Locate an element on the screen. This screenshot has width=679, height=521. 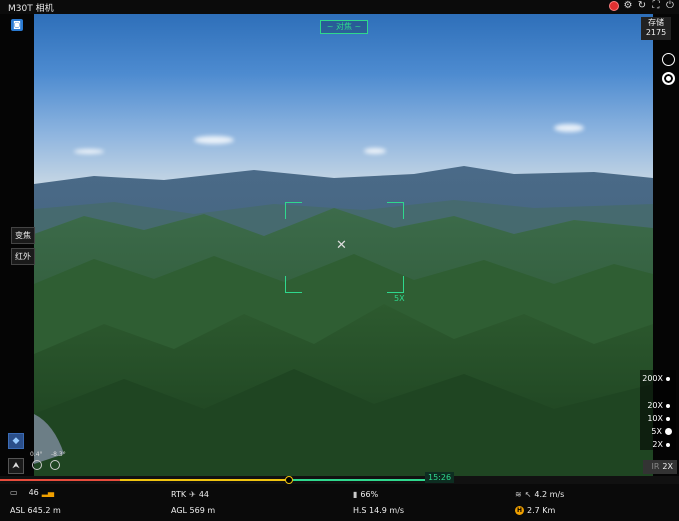
record-indicator-icon is located at coordinates (614, 6).